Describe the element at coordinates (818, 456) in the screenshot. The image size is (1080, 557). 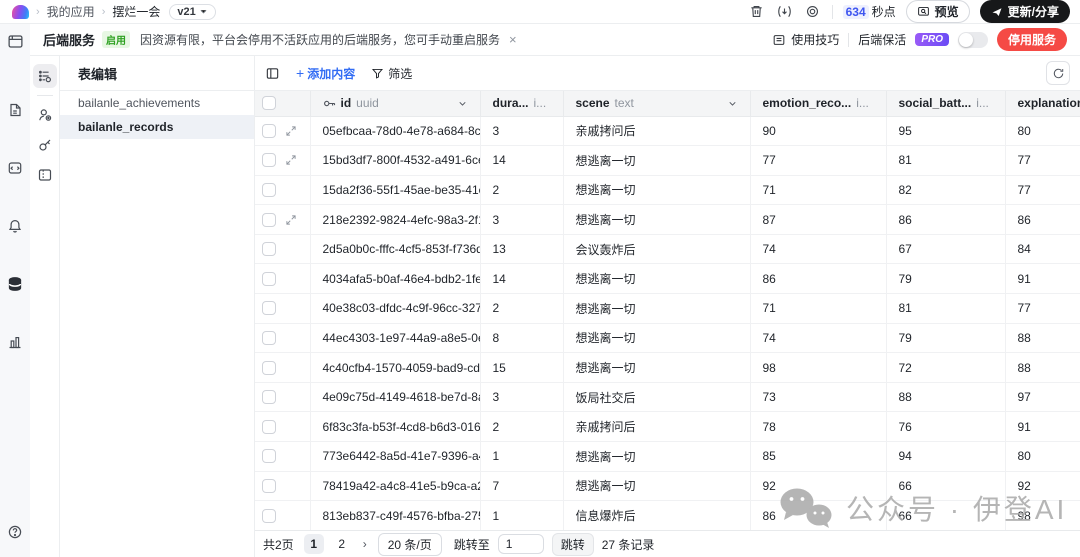
I see `cell-emotion-recovery: 85` at that location.